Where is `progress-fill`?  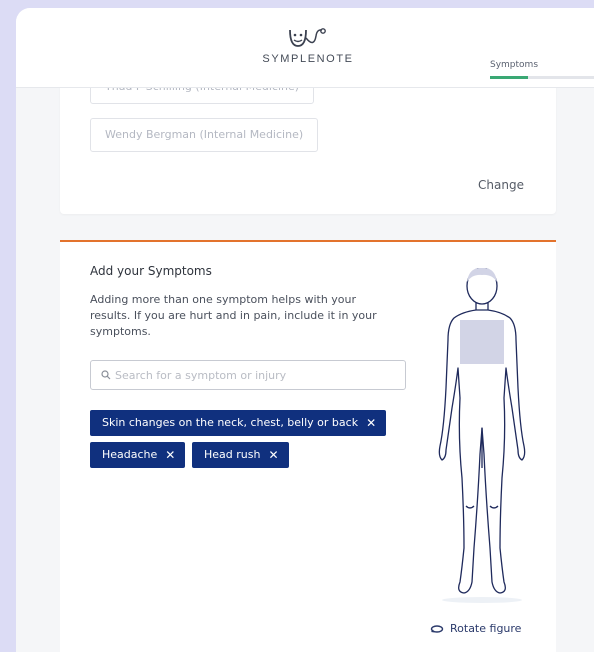
progress-fill is located at coordinates (509, 77).